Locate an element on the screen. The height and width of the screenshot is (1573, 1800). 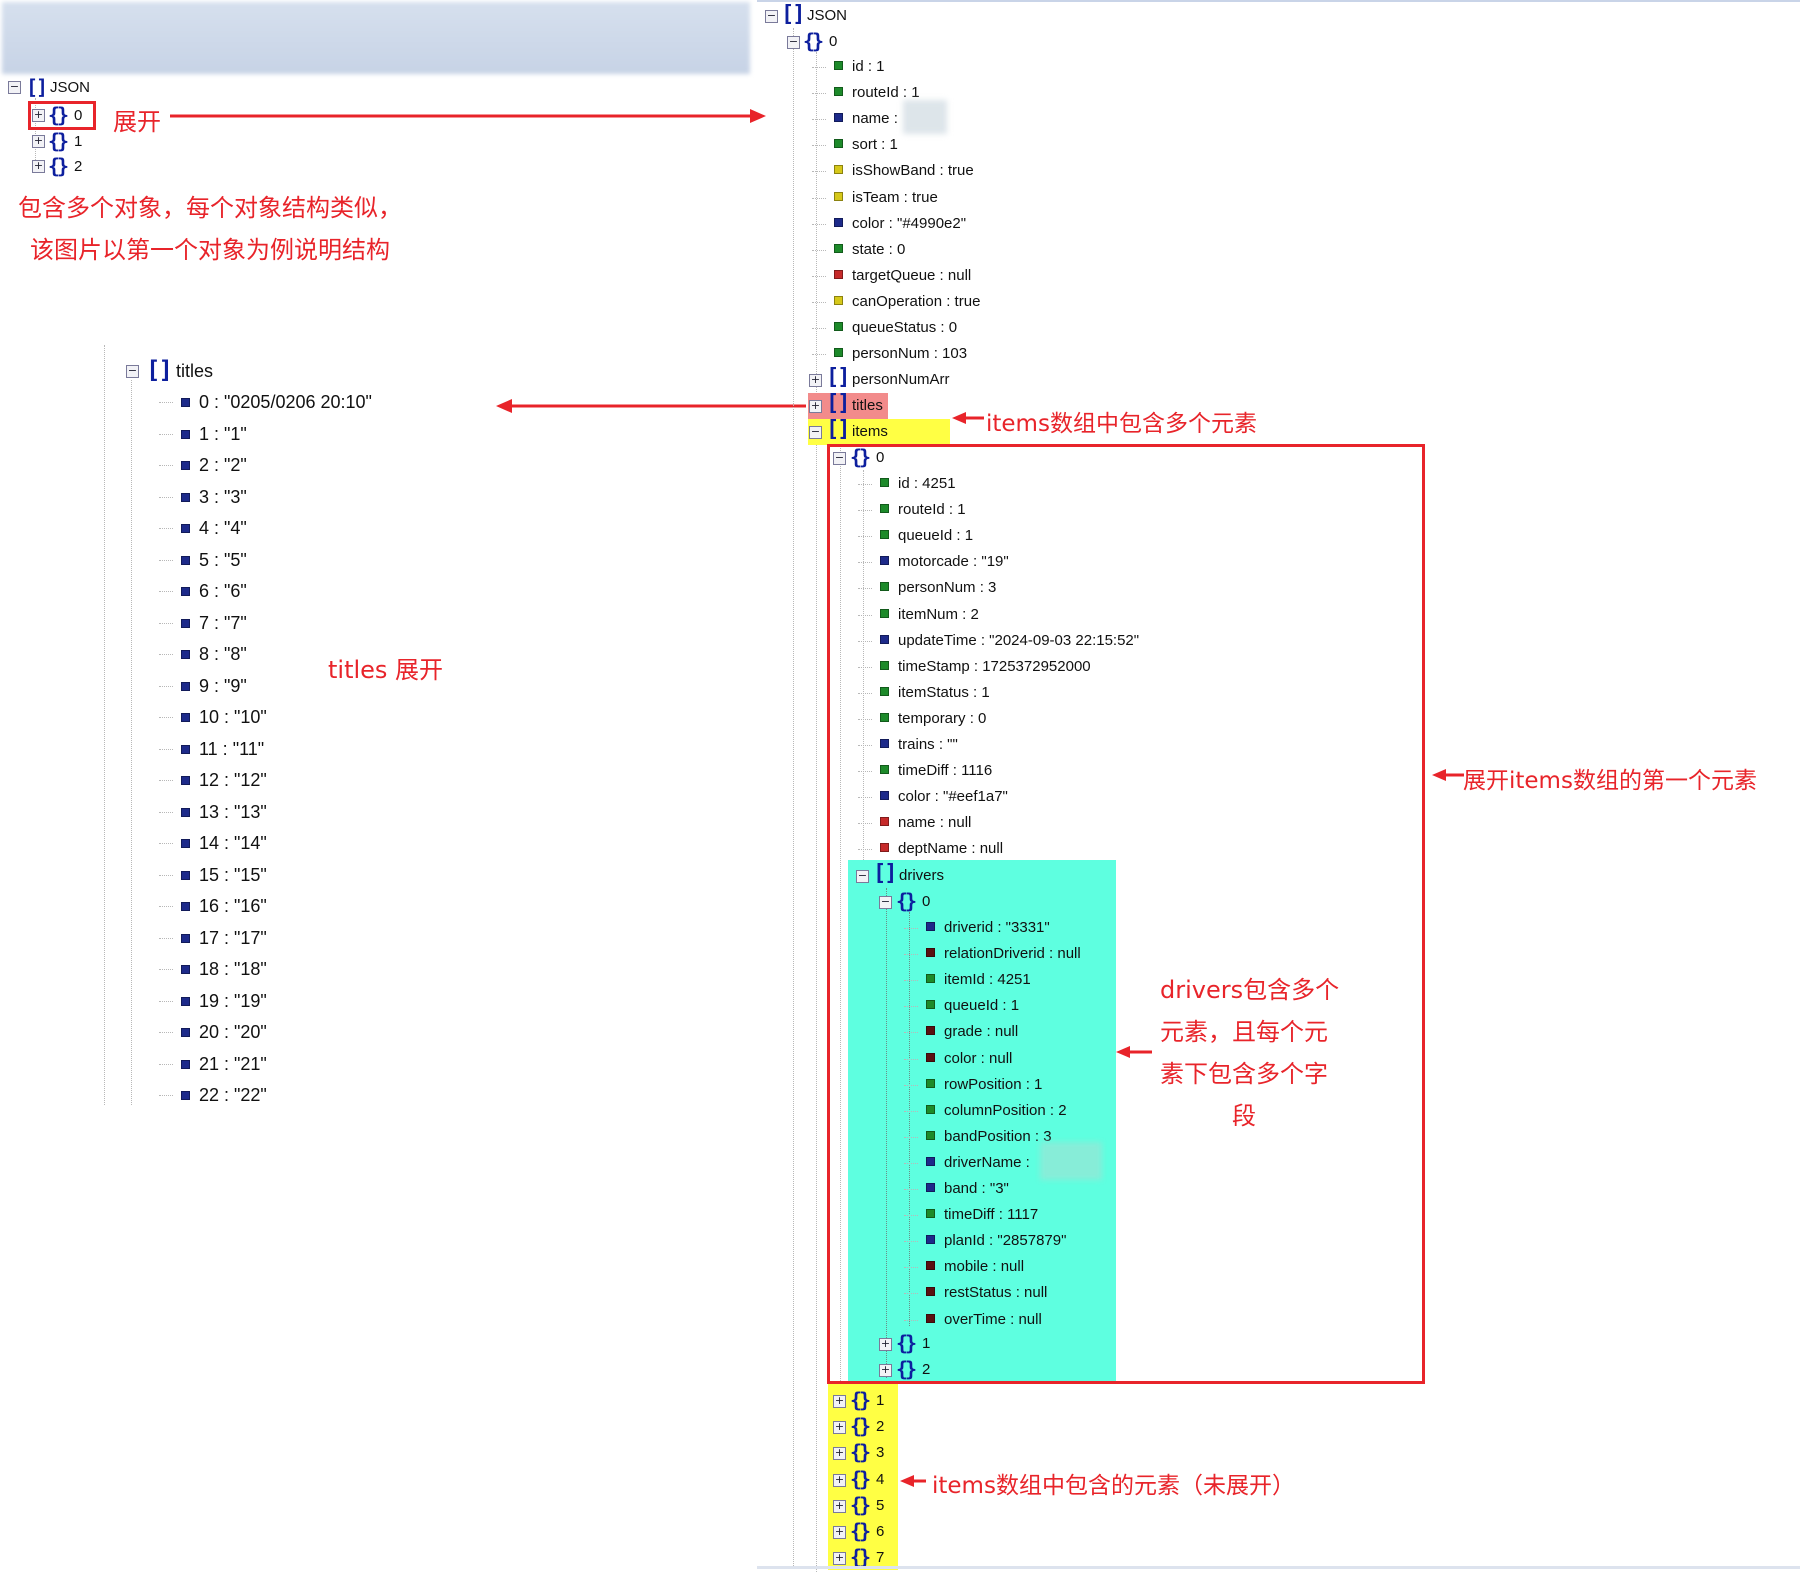
tree-leaf: 7 : "7" is located at coordinates (214, 623).